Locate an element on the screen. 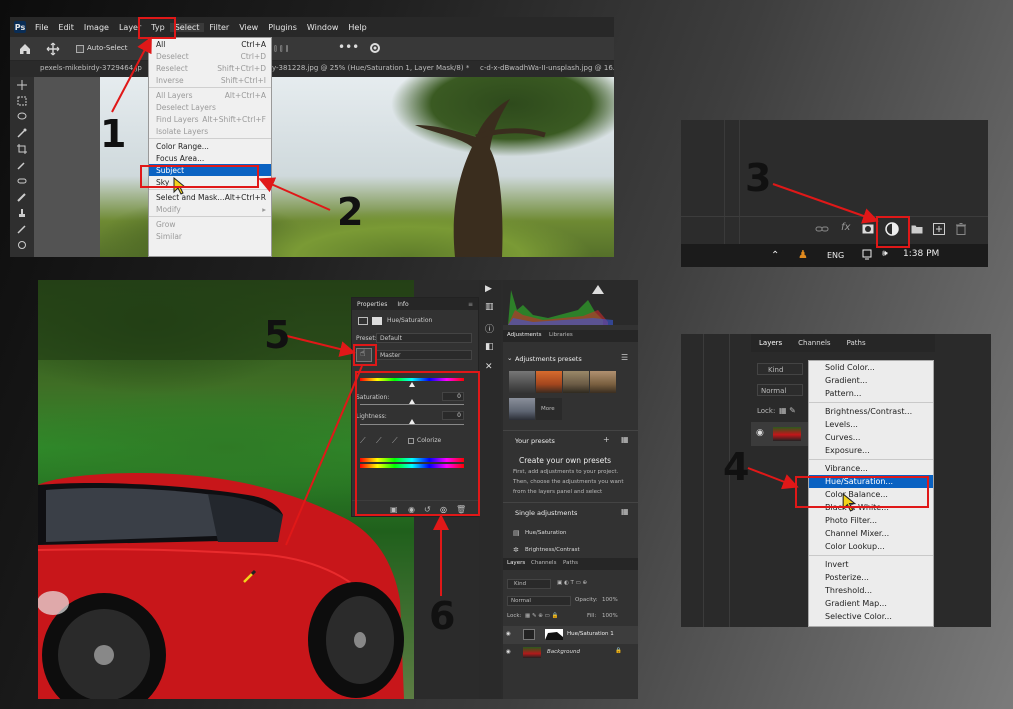  arrow-5-line is located at coordinates (324, 455).